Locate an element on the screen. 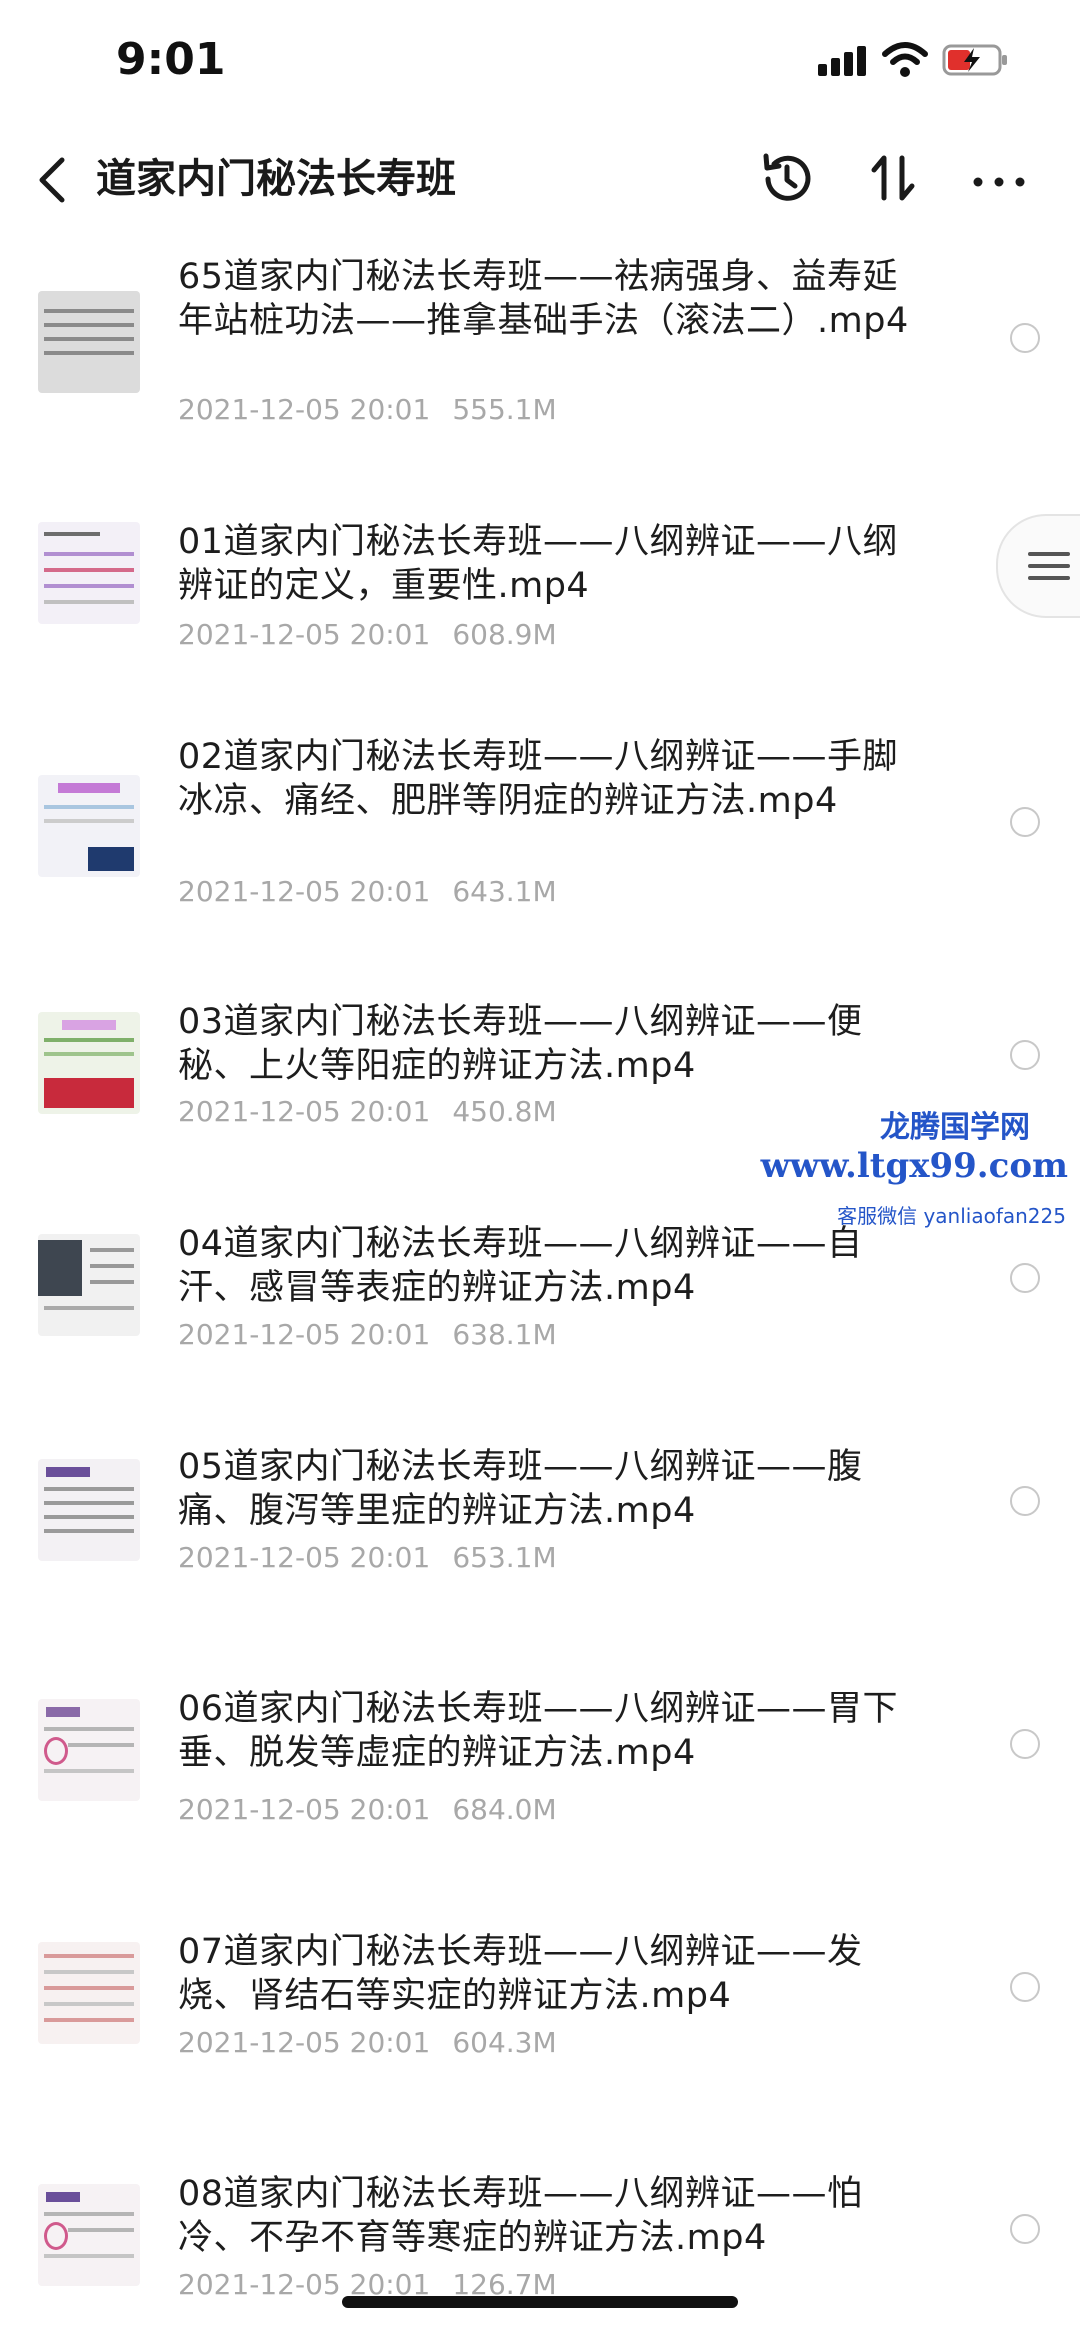 This screenshot has height=2337, width=1080. file-size: 638.1M is located at coordinates (504, 1334).